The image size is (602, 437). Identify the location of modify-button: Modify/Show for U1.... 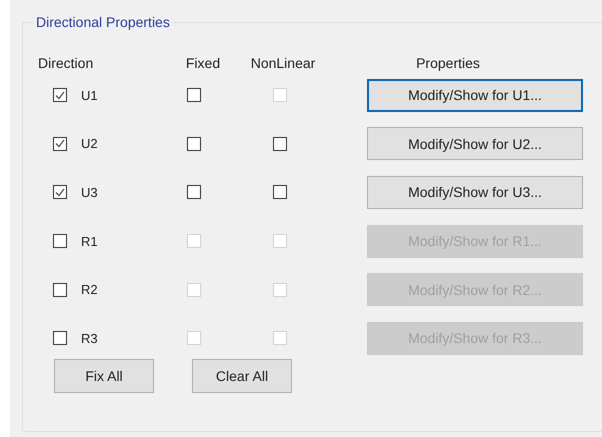
(475, 95).